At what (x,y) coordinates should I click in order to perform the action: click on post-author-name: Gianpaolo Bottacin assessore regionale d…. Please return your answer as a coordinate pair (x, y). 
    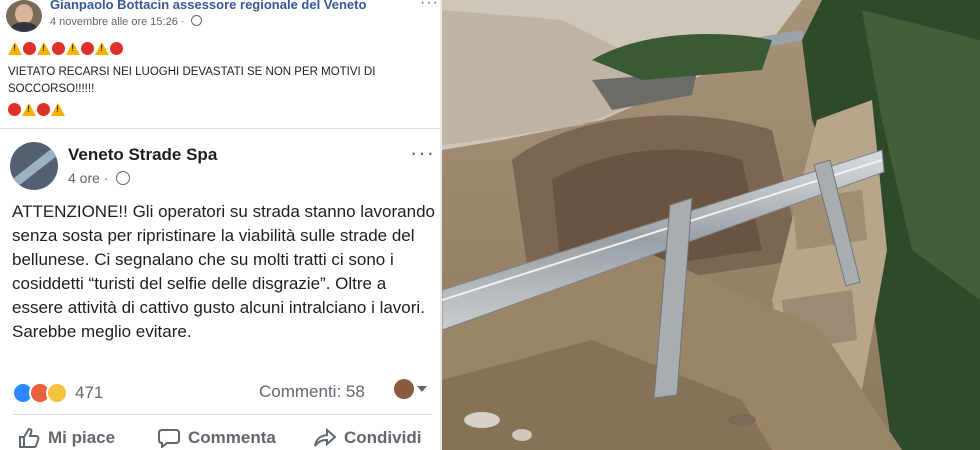
    Looking at the image, I should click on (208, 6).